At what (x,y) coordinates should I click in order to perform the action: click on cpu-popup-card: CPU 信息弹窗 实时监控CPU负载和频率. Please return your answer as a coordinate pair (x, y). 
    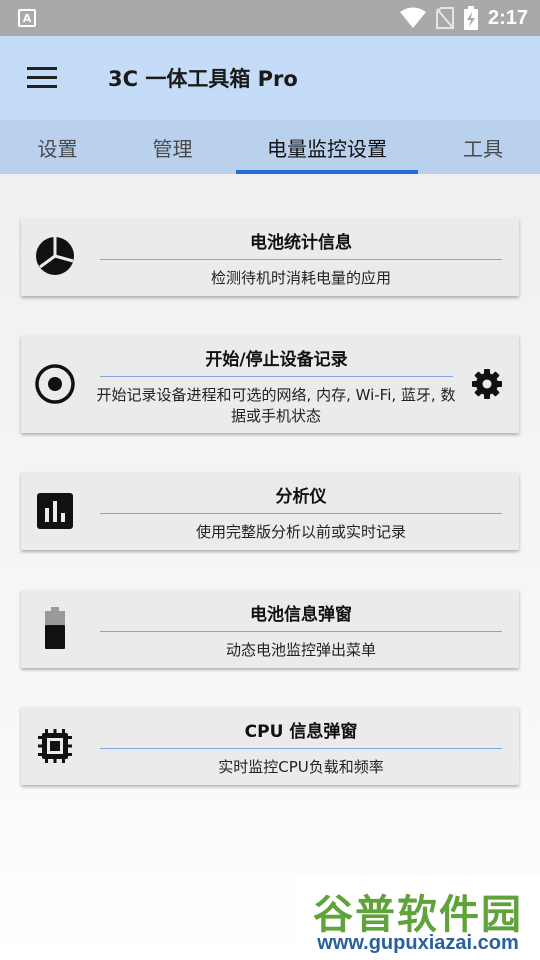
    Looking at the image, I should click on (270, 746).